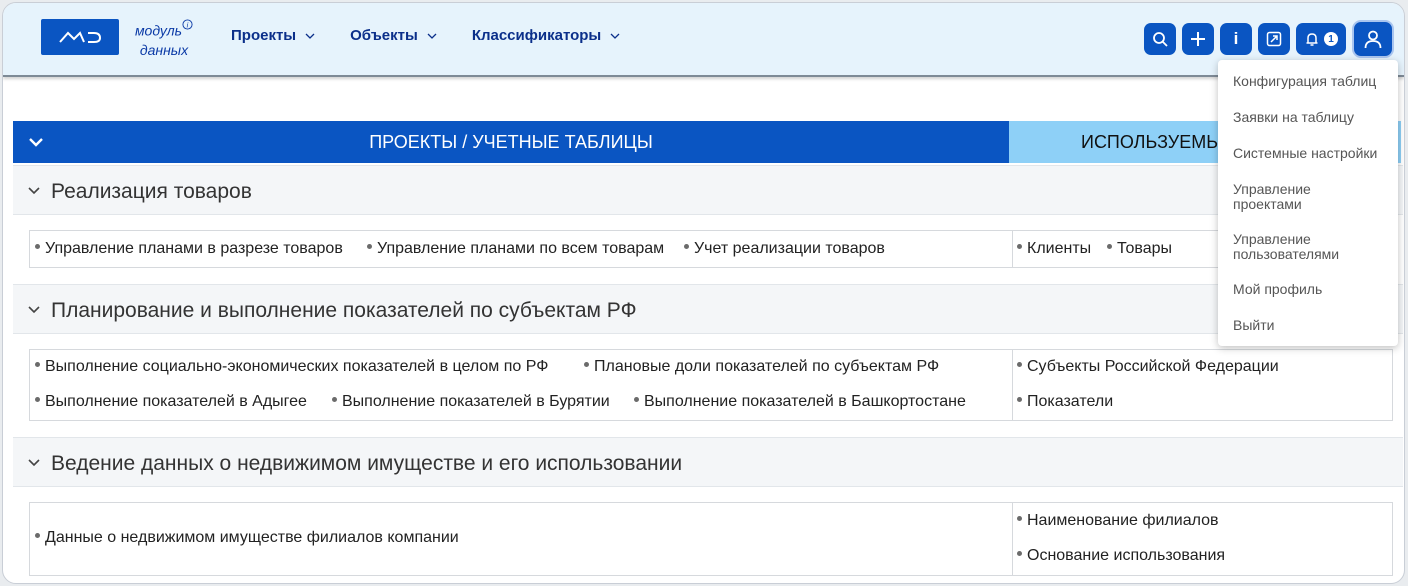  Describe the element at coordinates (1123, 520) in the screenshot. I see `object-link-label: Наименование филиалов` at that location.